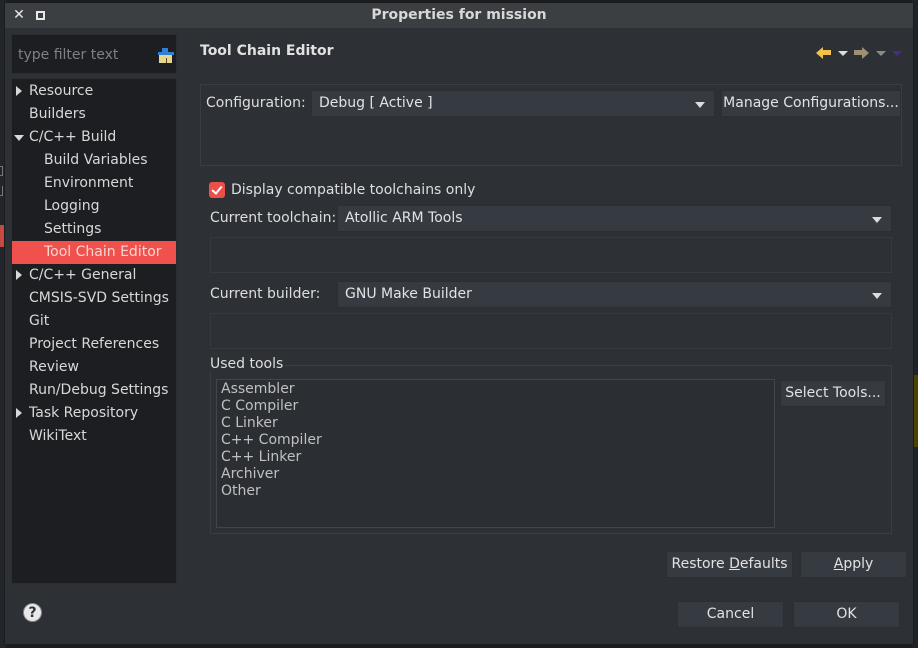 The height and width of the screenshot is (648, 918). I want to click on tree-item-tool-chain-editor: Tool Chain Editor, so click(94, 252).